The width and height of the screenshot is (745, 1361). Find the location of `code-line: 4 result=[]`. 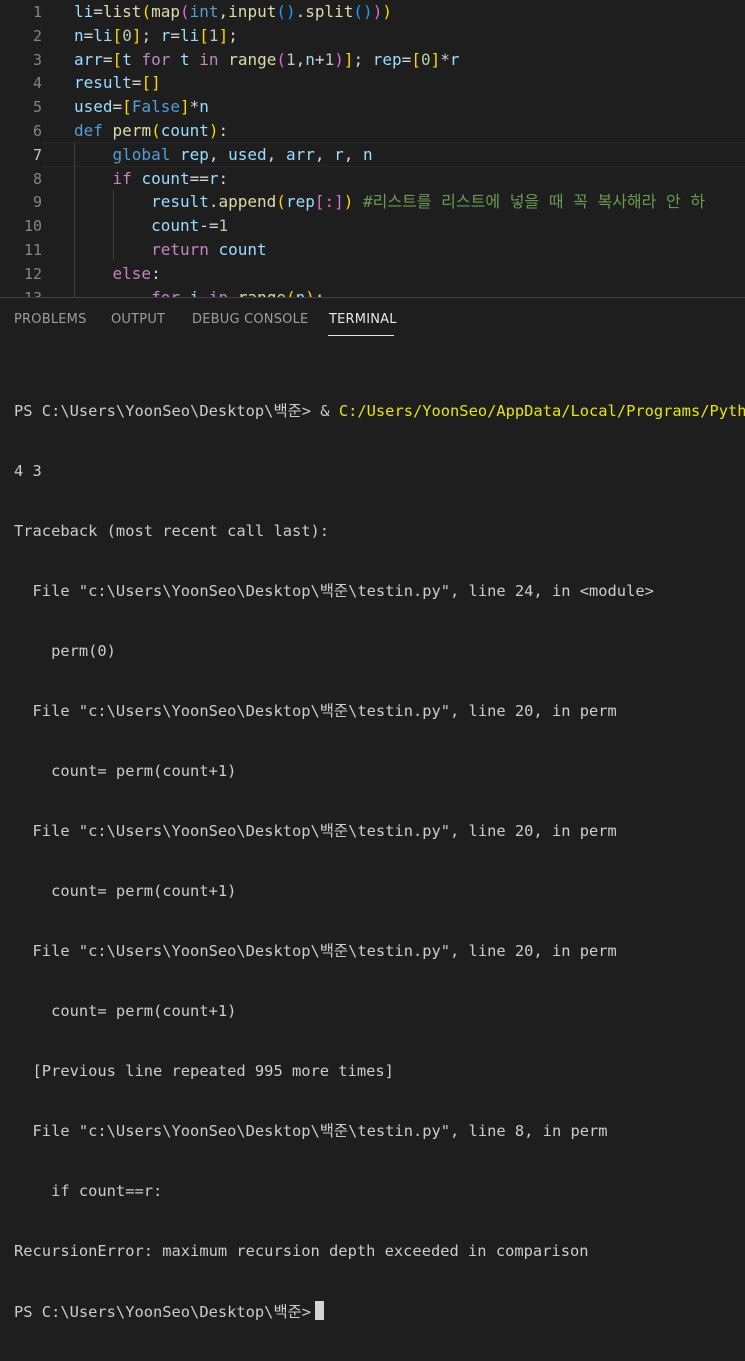

code-line: 4 result=[] is located at coordinates (372, 83).